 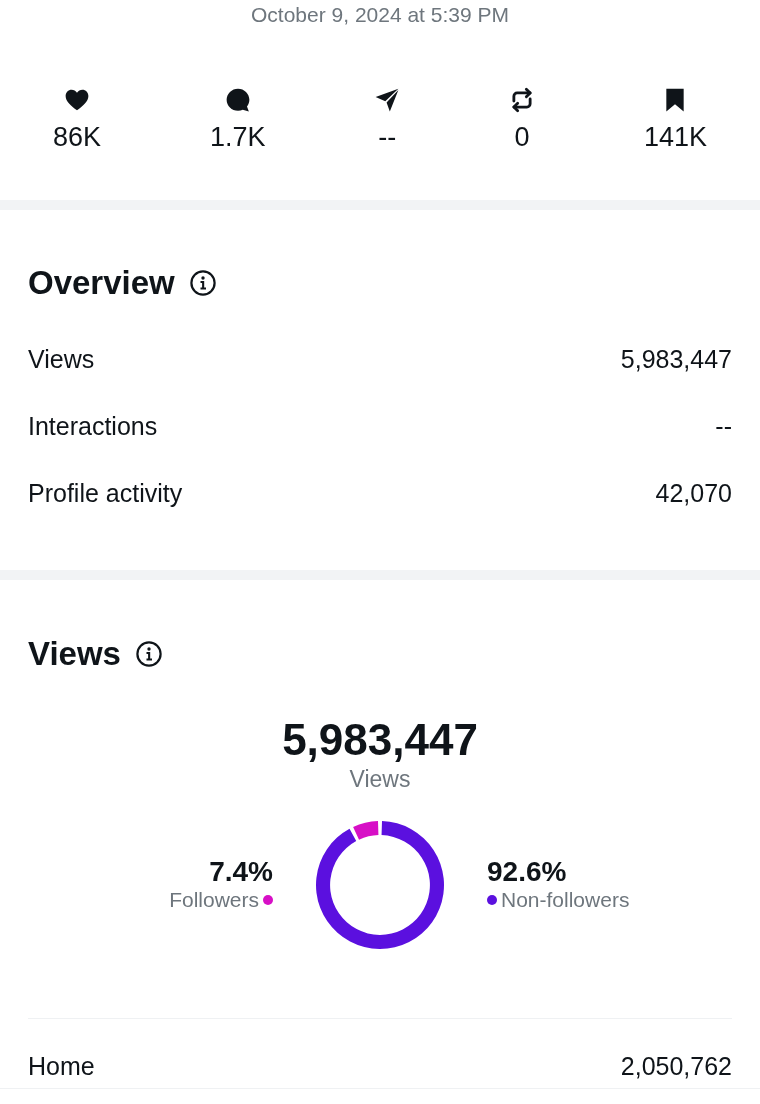 What do you see at coordinates (93, 426) in the screenshot?
I see `metric-label: Interactions` at bounding box center [93, 426].